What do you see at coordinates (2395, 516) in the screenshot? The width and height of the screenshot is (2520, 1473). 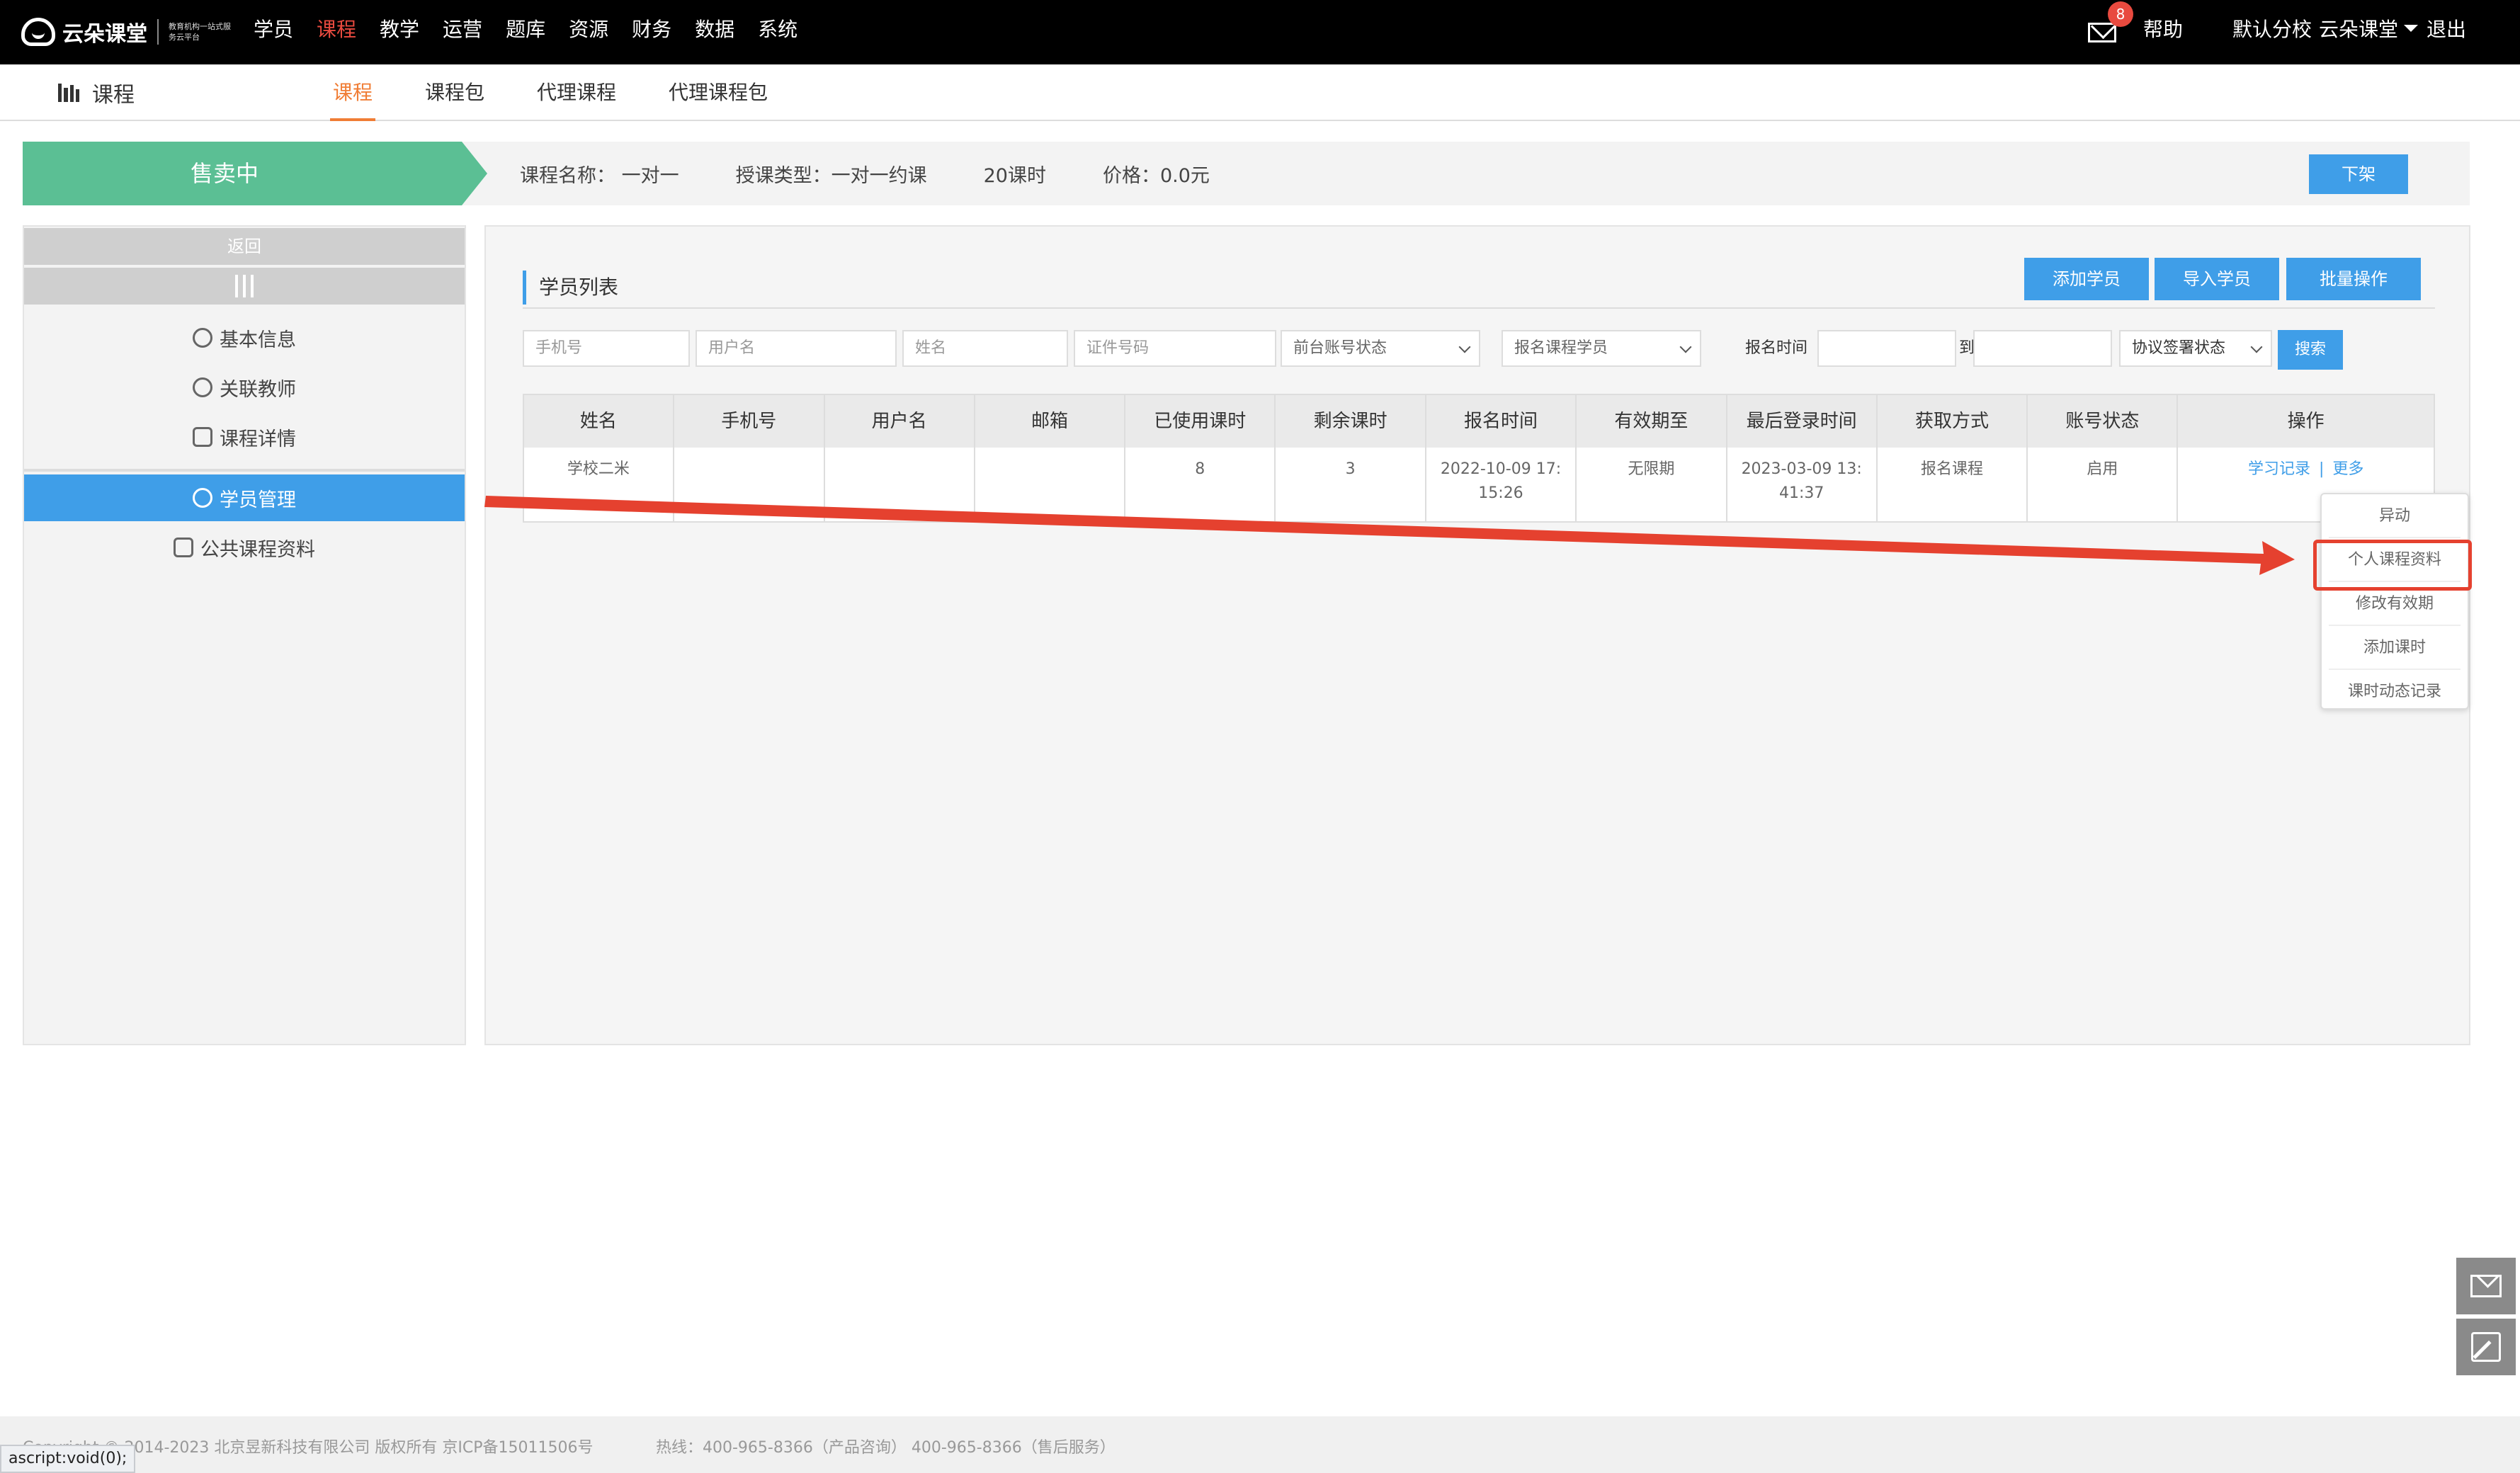 I see `menu-item-transfer: 异动` at bounding box center [2395, 516].